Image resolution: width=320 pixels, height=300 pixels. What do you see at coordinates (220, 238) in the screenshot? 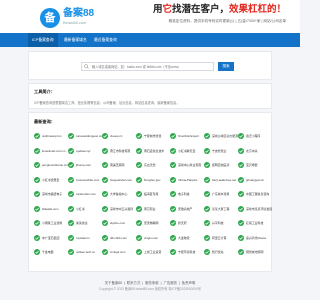
I see `query-item: 阿里云计算` at bounding box center [220, 238].